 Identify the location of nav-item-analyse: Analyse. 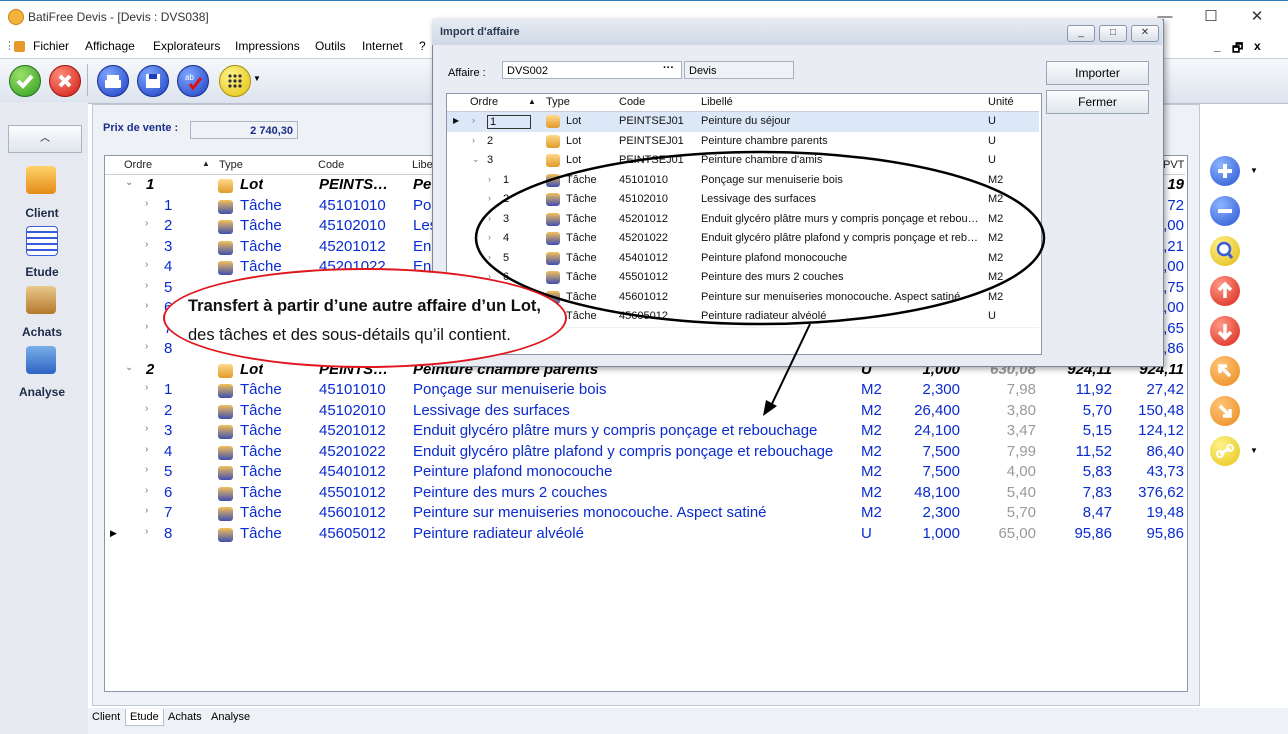
(42, 392).